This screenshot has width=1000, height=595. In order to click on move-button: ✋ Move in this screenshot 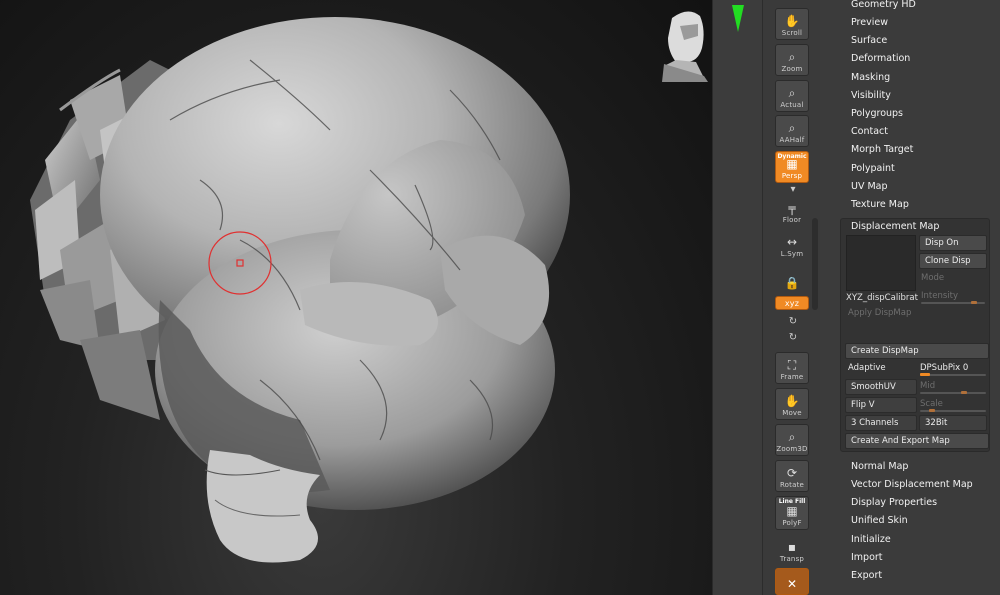, I will do `click(792, 404)`.